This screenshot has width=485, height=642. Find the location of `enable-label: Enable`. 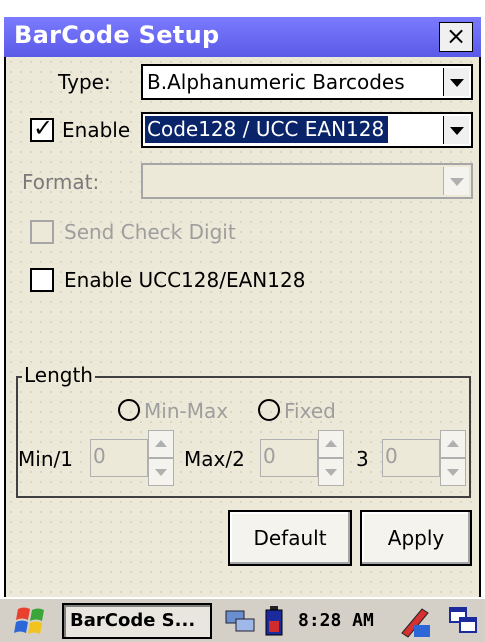

enable-label: Enable is located at coordinates (96, 130).